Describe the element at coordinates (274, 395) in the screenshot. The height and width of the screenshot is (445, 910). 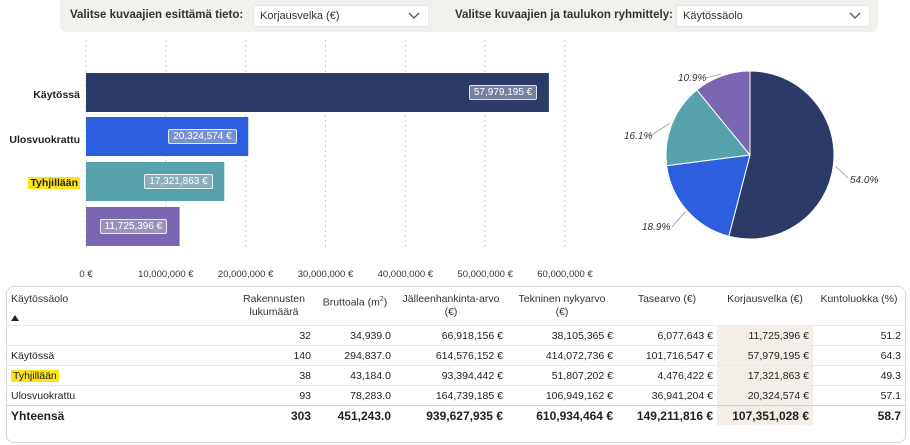
I see `table-cell: 93` at that location.